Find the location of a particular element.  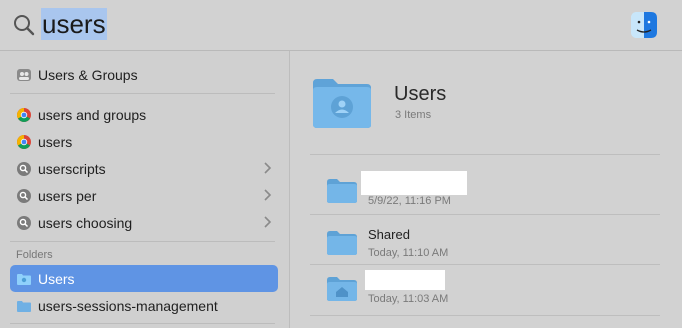

suggestion-users-and-groups: users and groups is located at coordinates (144, 114).